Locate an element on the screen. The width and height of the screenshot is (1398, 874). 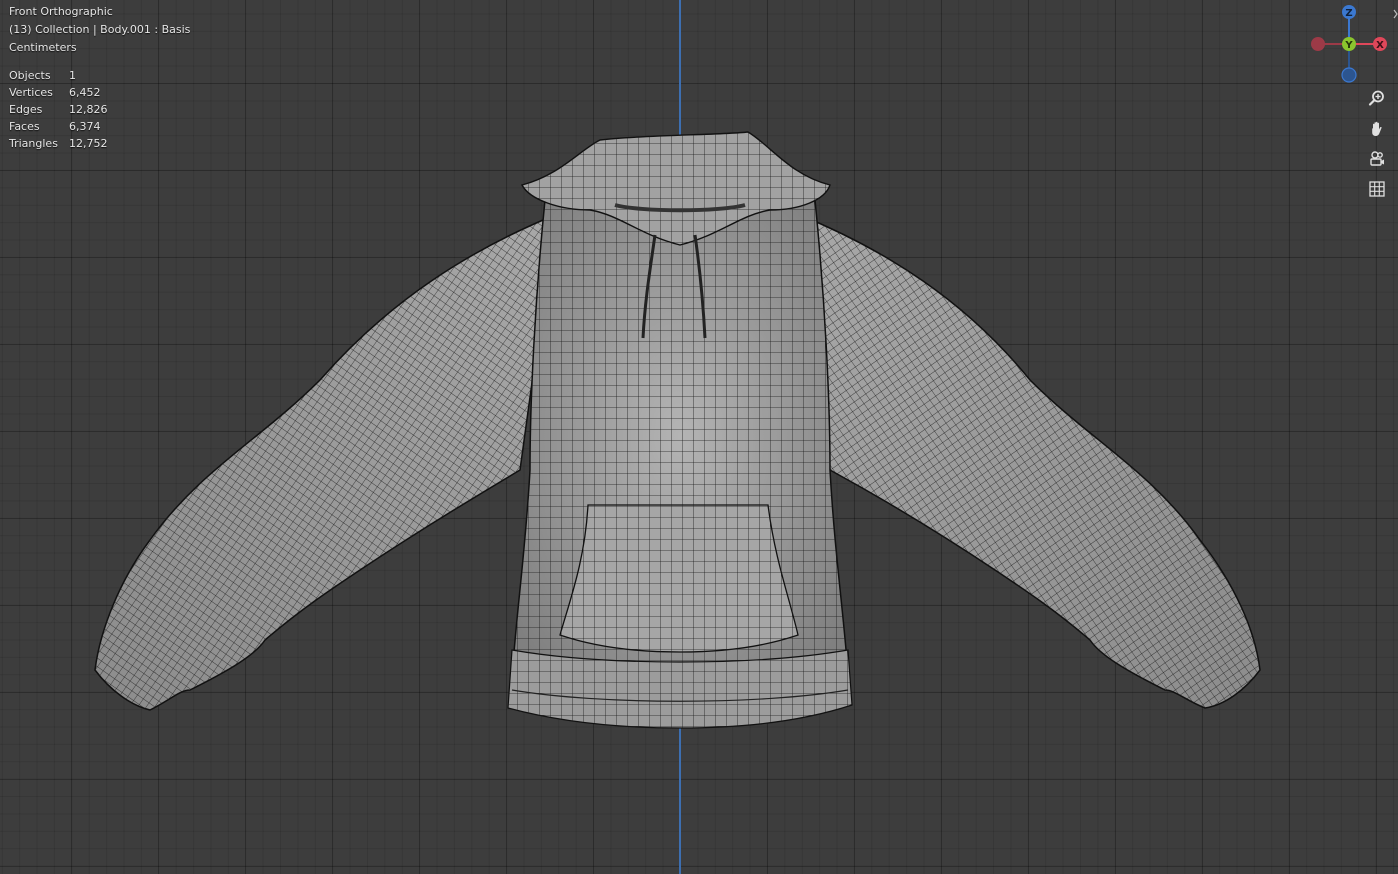
camera-view-button is located at coordinates (1377, 159).